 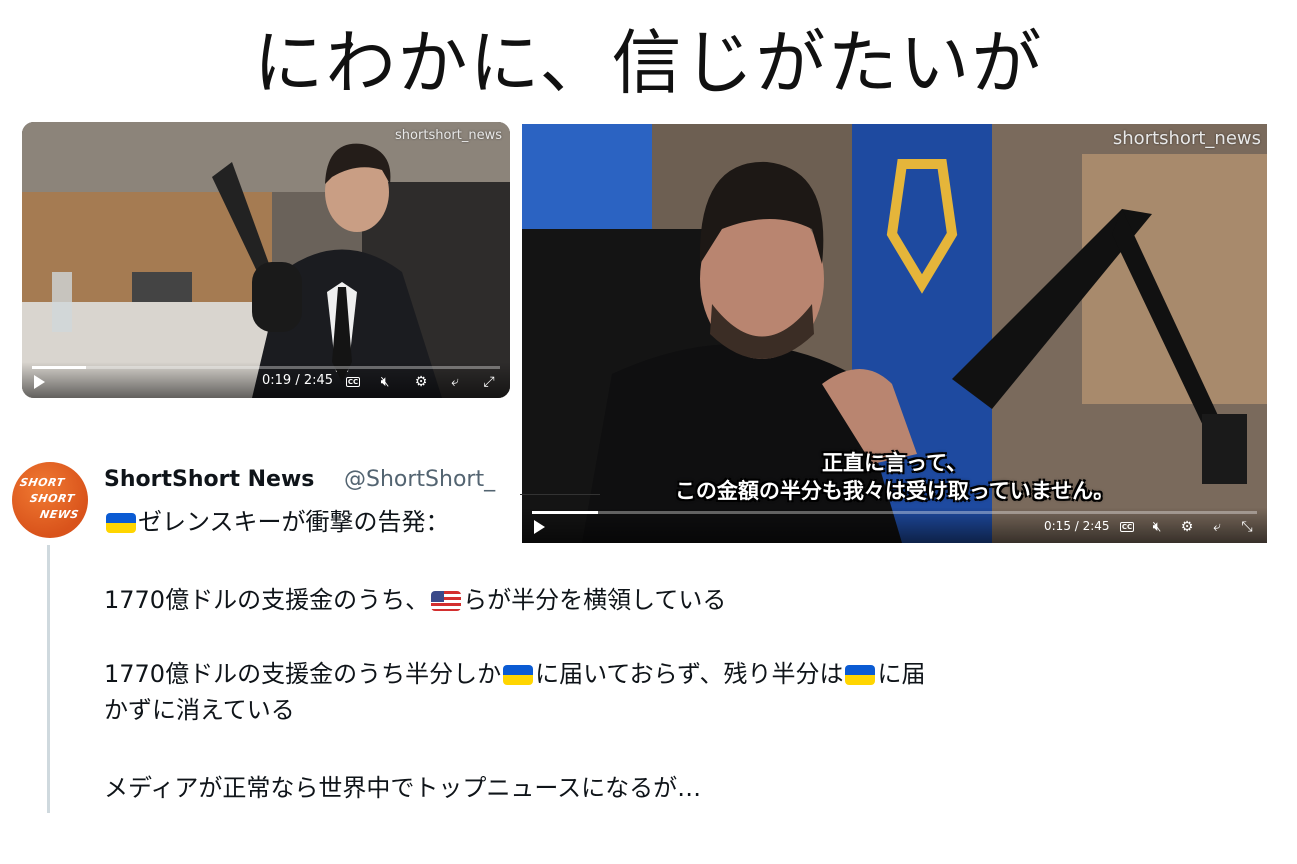 What do you see at coordinates (894, 463) in the screenshot?
I see `subtitle-line-1: 正直に言って、` at bounding box center [894, 463].